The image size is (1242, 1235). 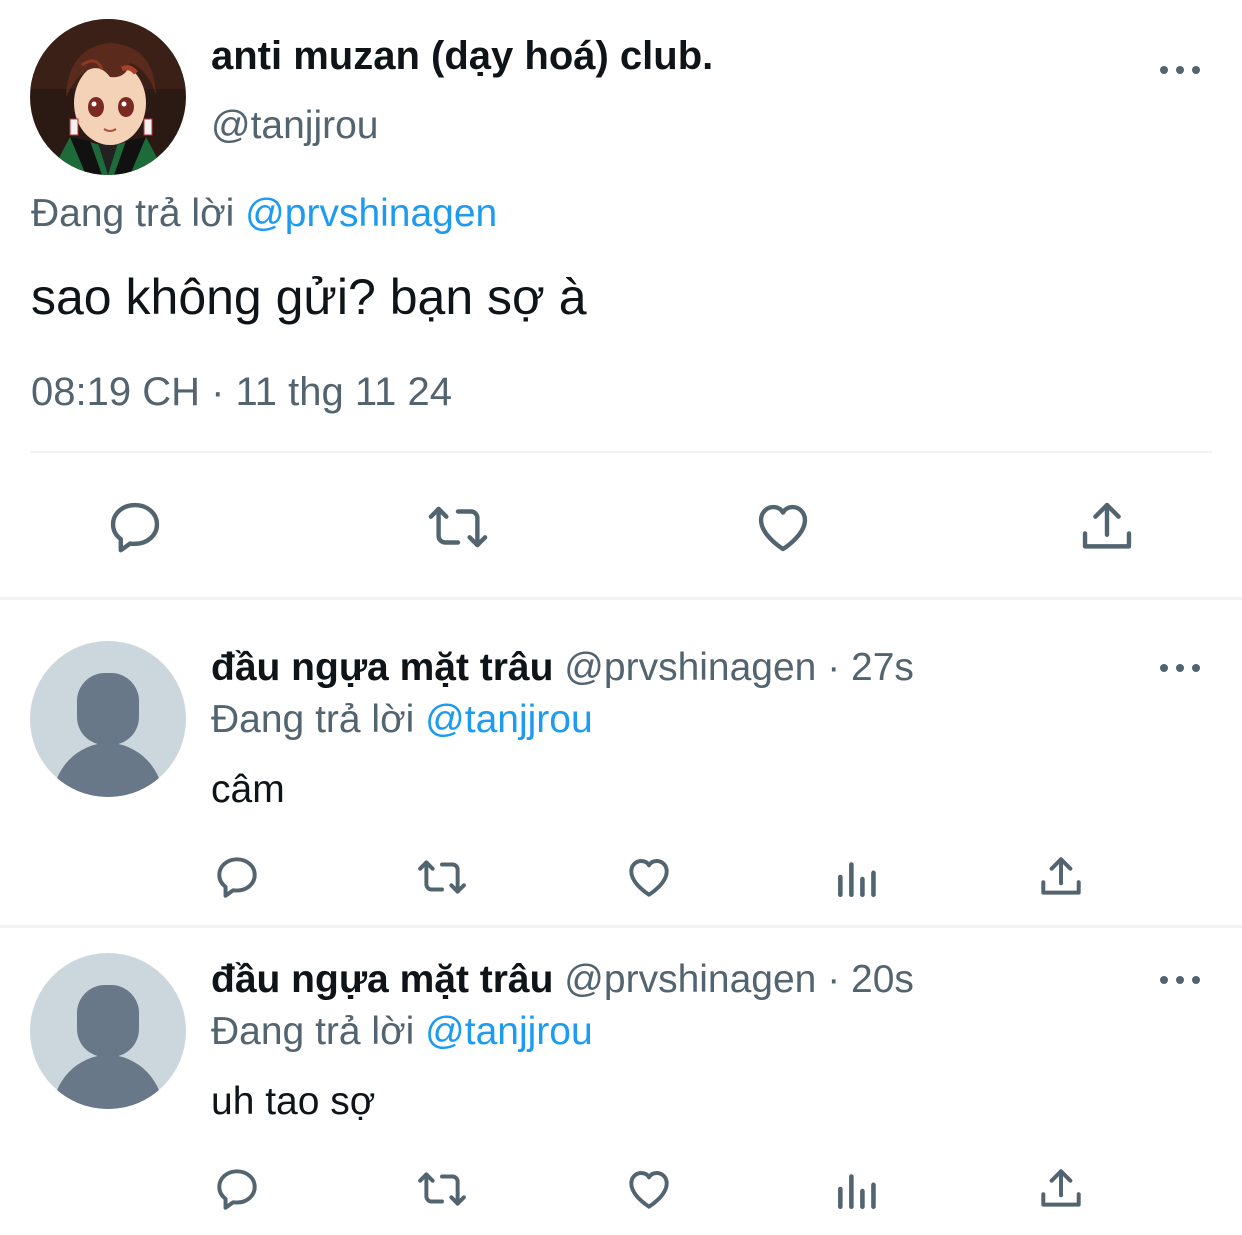 What do you see at coordinates (870, 979) in the screenshot?
I see `reply-time: · 20s` at bounding box center [870, 979].